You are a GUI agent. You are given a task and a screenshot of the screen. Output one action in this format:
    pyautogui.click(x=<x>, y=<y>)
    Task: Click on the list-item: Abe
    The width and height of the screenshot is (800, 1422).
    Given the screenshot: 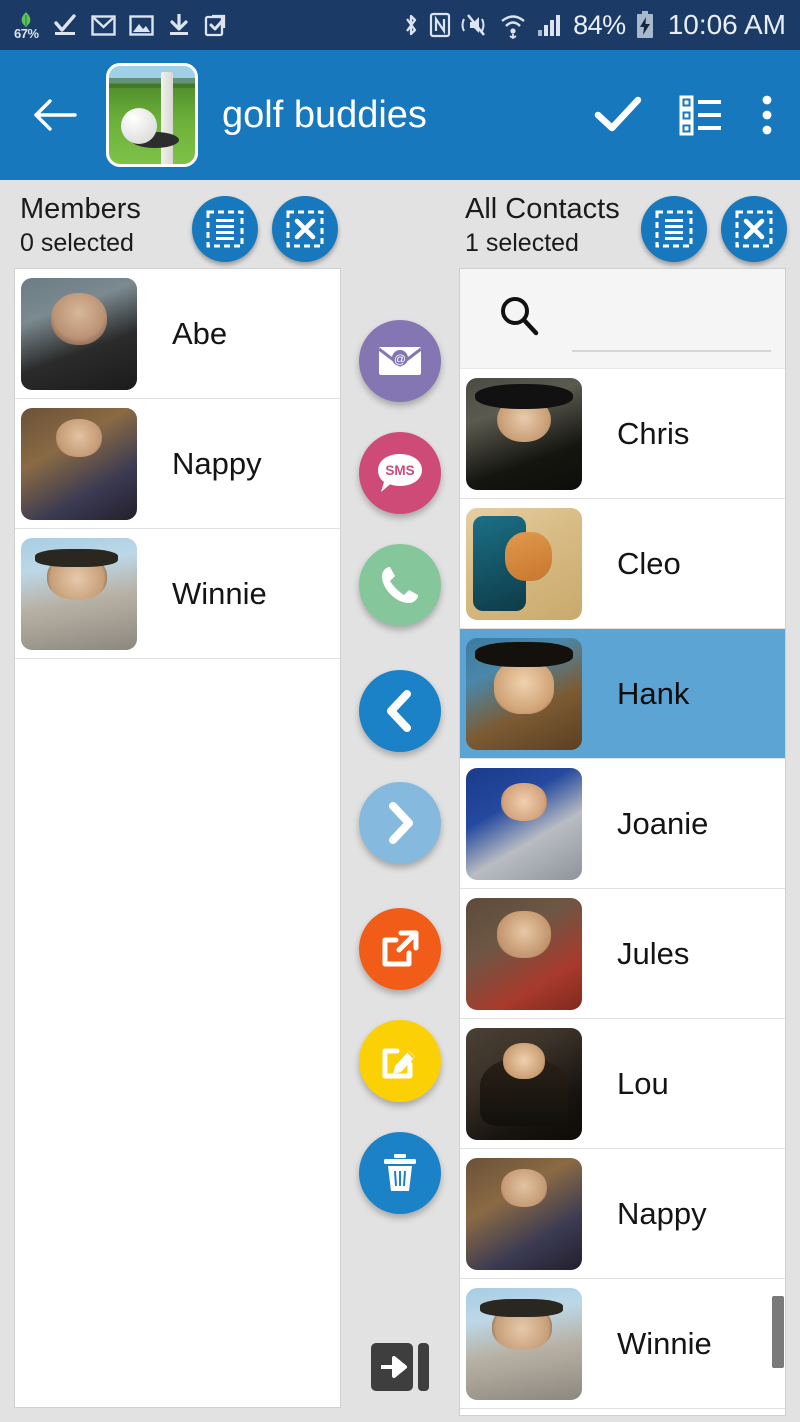 What is the action you would take?
    pyautogui.click(x=177, y=334)
    